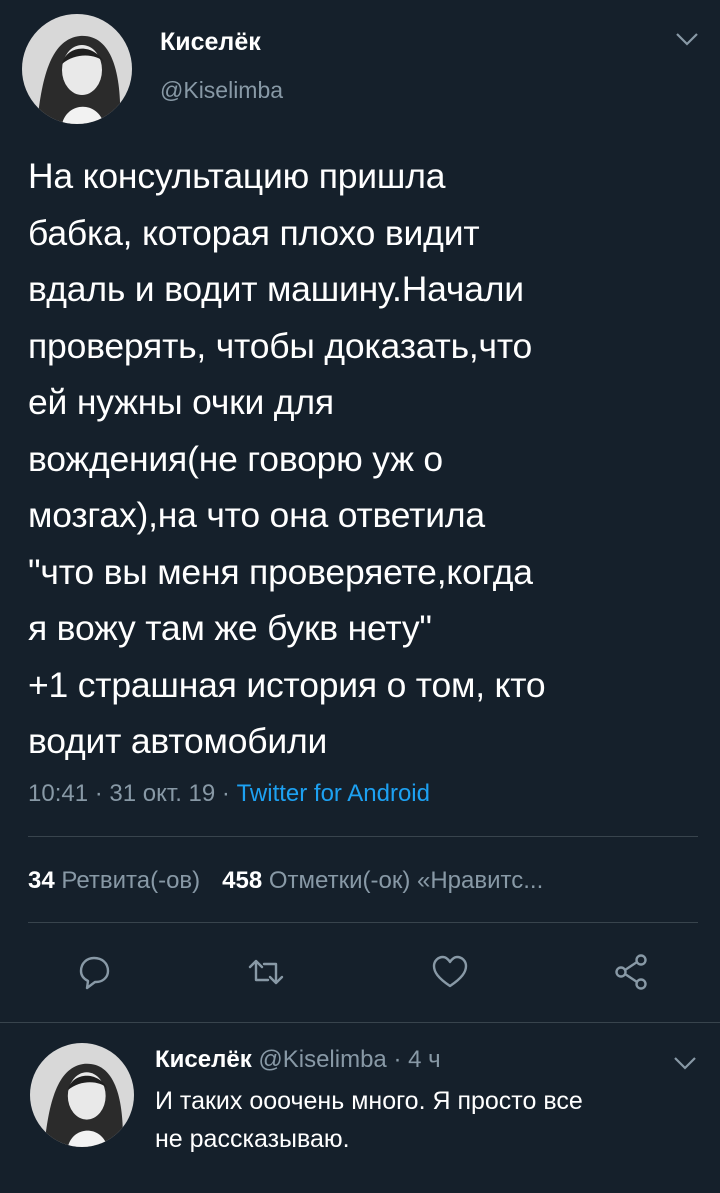 The image size is (720, 1193). I want to click on share-button, so click(632, 972).